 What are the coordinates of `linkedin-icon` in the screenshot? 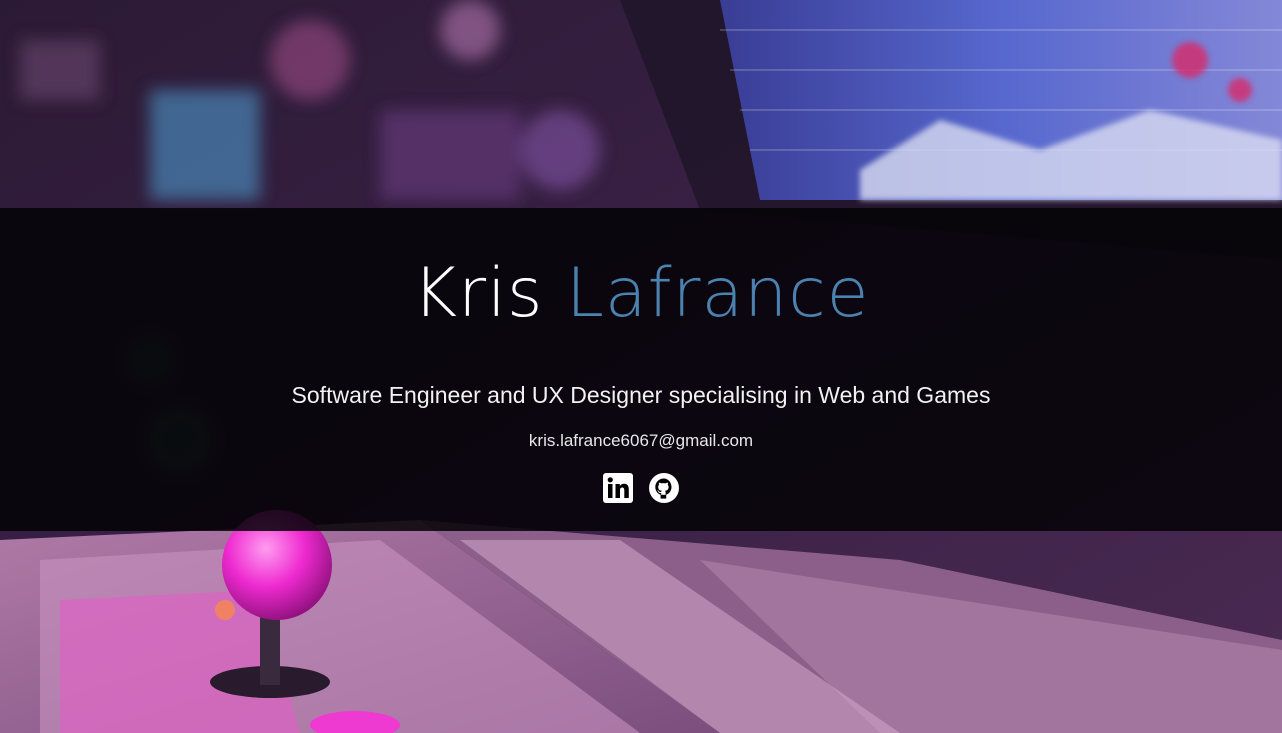 It's located at (618, 488).